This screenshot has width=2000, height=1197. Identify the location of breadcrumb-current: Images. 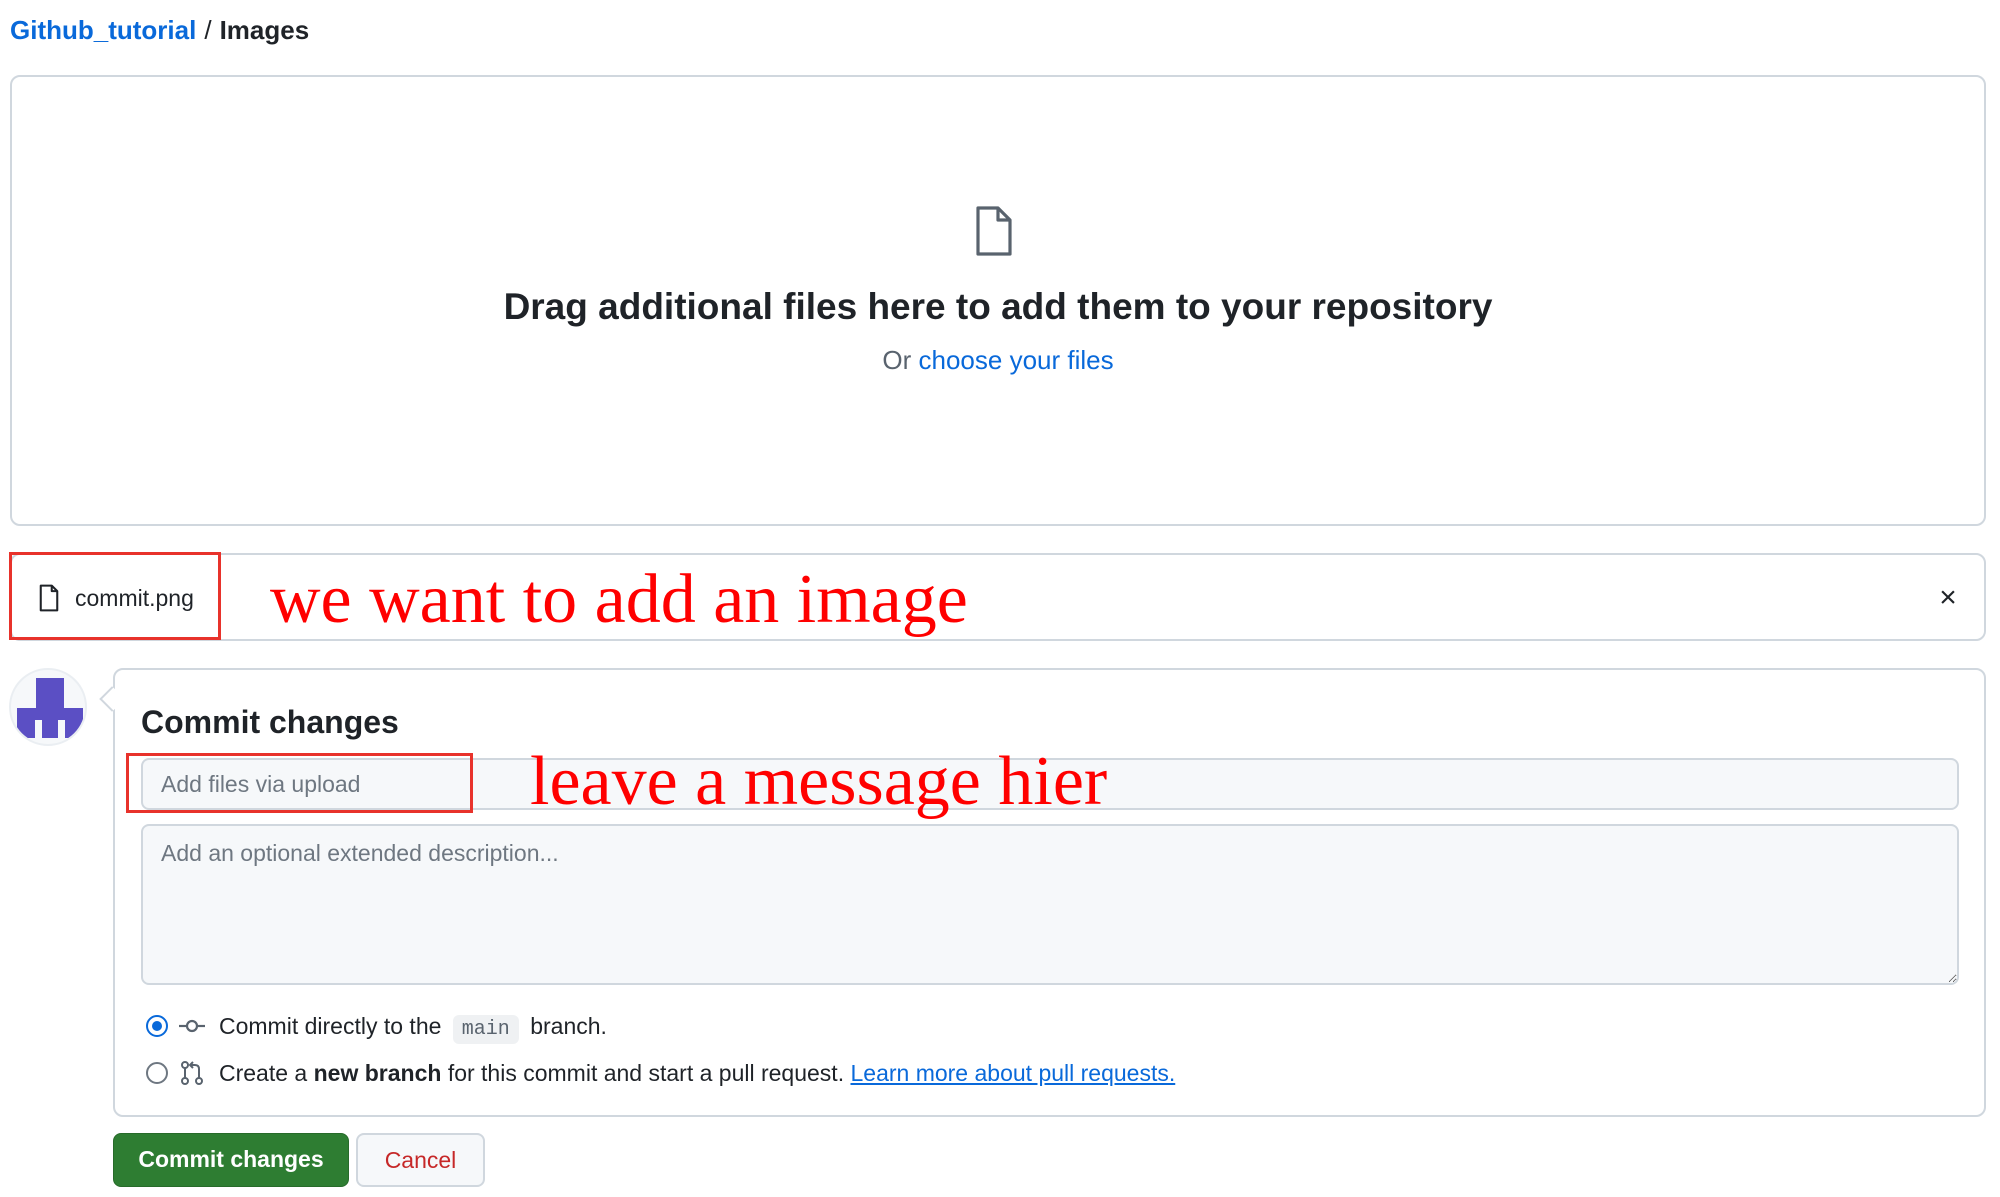
(264, 30).